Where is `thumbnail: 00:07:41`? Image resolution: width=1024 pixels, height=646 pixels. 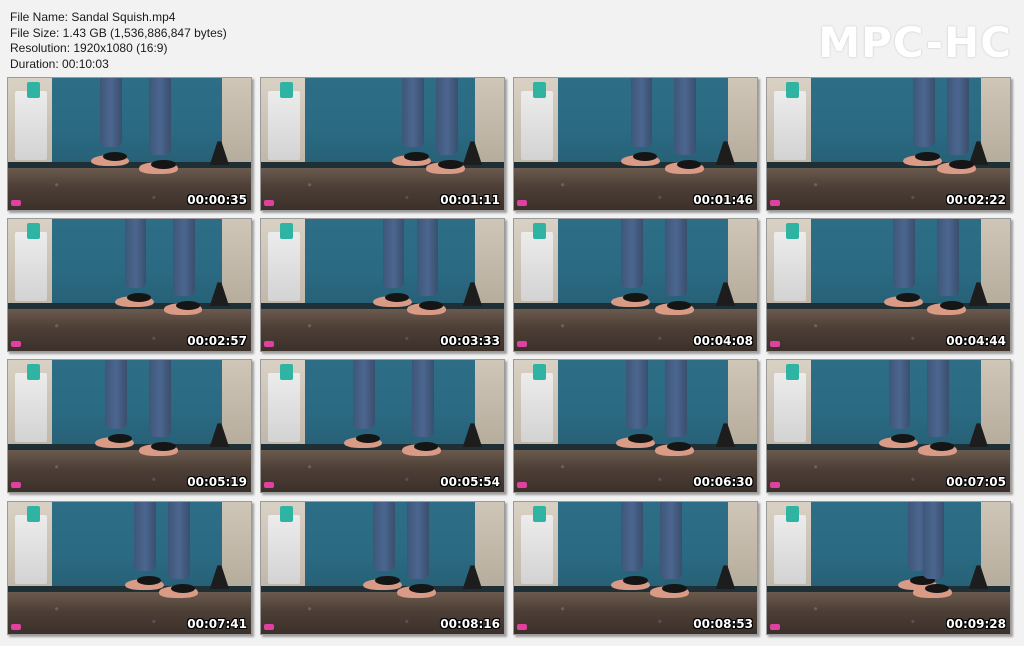 thumbnail: 00:07:41 is located at coordinates (129, 568).